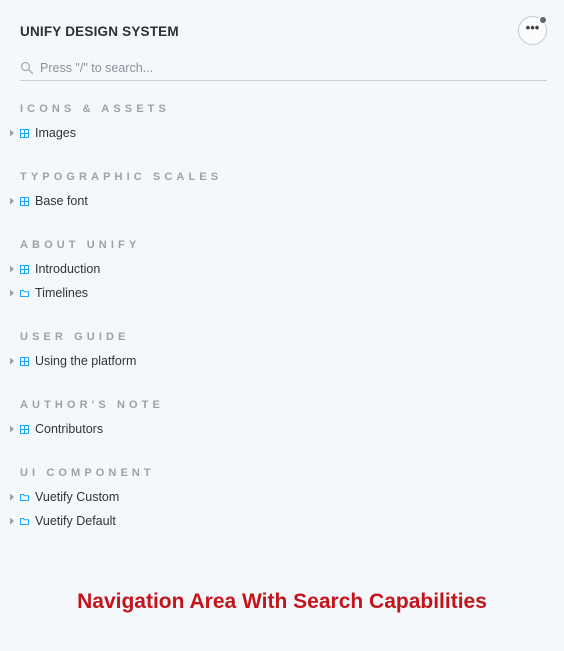 This screenshot has width=564, height=651. I want to click on sidebar-item-base-font: Base font, so click(150, 201).